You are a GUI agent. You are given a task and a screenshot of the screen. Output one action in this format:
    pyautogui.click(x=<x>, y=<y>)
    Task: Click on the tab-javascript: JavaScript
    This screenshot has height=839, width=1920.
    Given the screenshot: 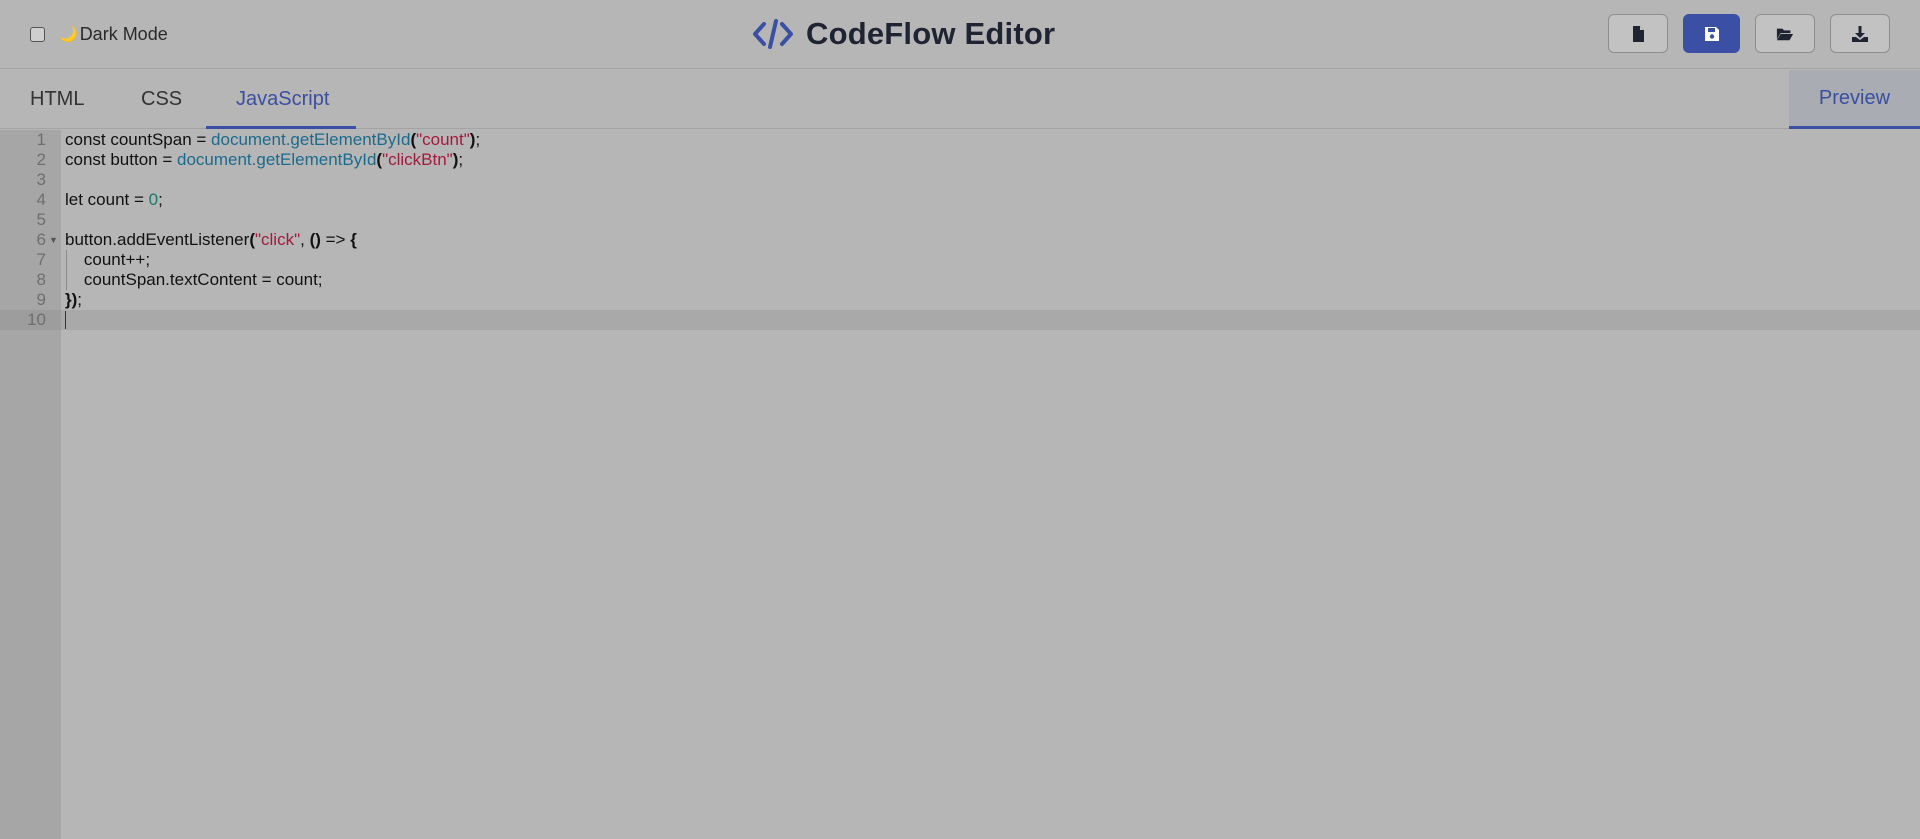 What is the action you would take?
    pyautogui.click(x=282, y=99)
    